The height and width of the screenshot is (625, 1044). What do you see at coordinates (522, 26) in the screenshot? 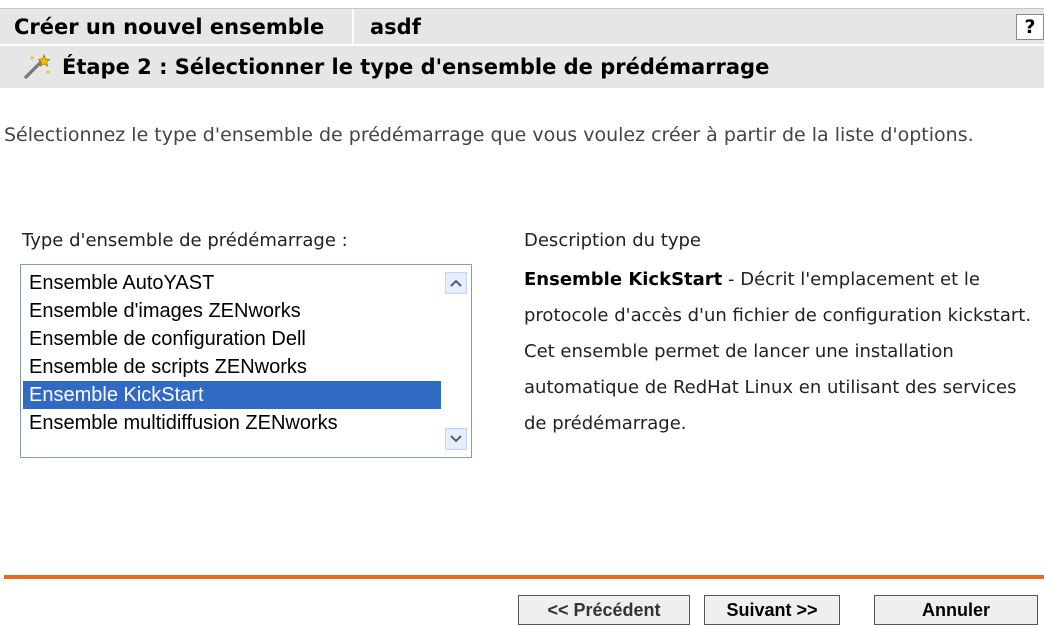
I see `wizard-header: Créer un nouvel ensemble asdf ?` at bounding box center [522, 26].